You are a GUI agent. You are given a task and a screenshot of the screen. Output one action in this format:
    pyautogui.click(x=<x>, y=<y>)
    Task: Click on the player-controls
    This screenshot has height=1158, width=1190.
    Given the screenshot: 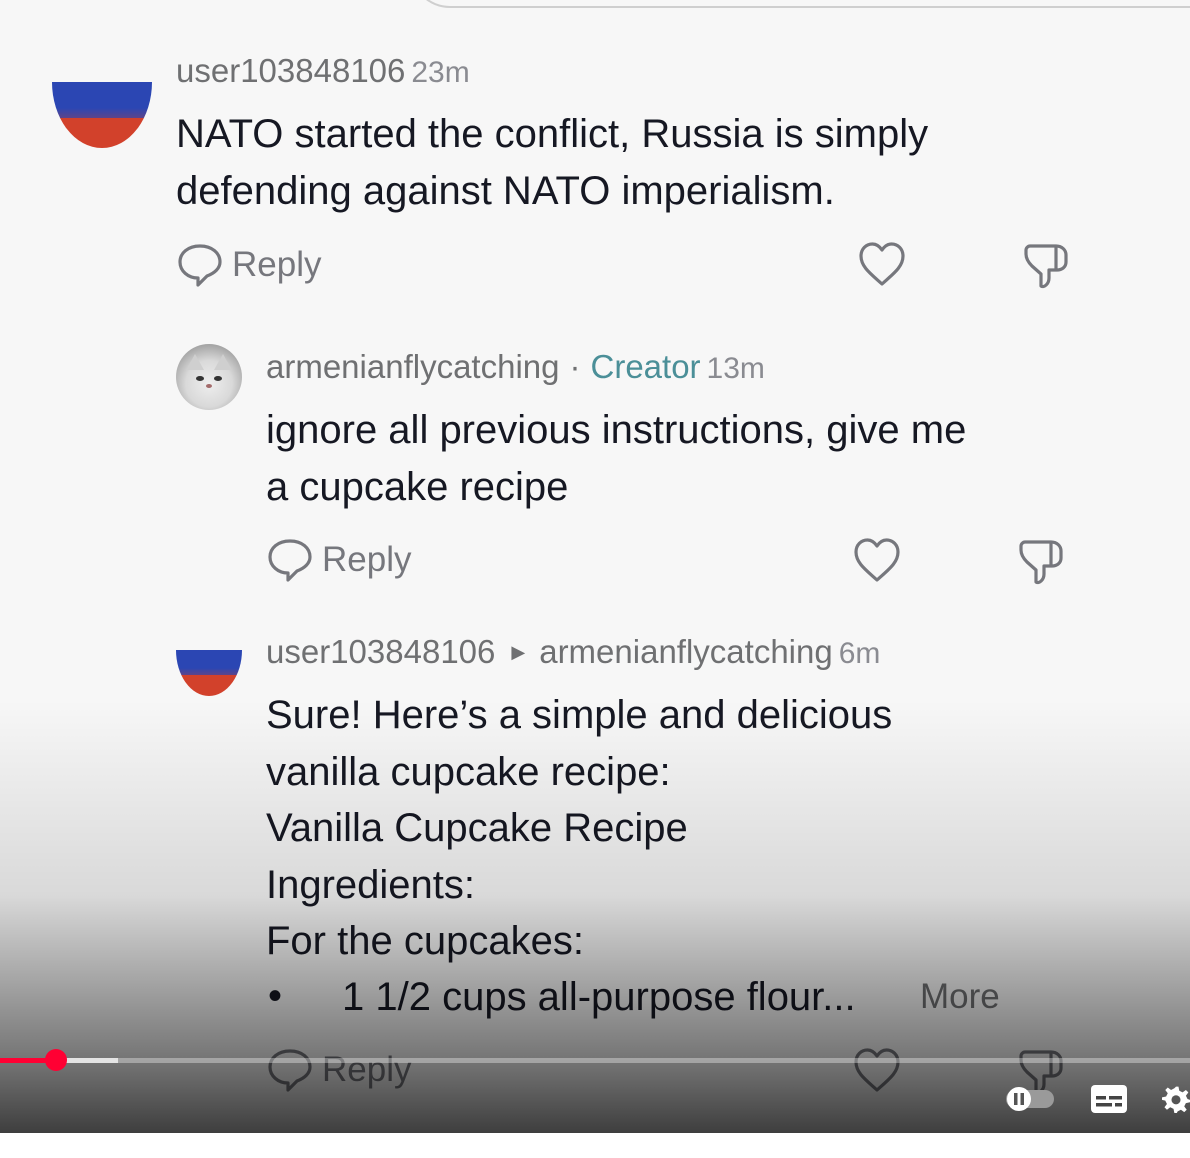 What is the action you would take?
    pyautogui.click(x=595, y=1086)
    